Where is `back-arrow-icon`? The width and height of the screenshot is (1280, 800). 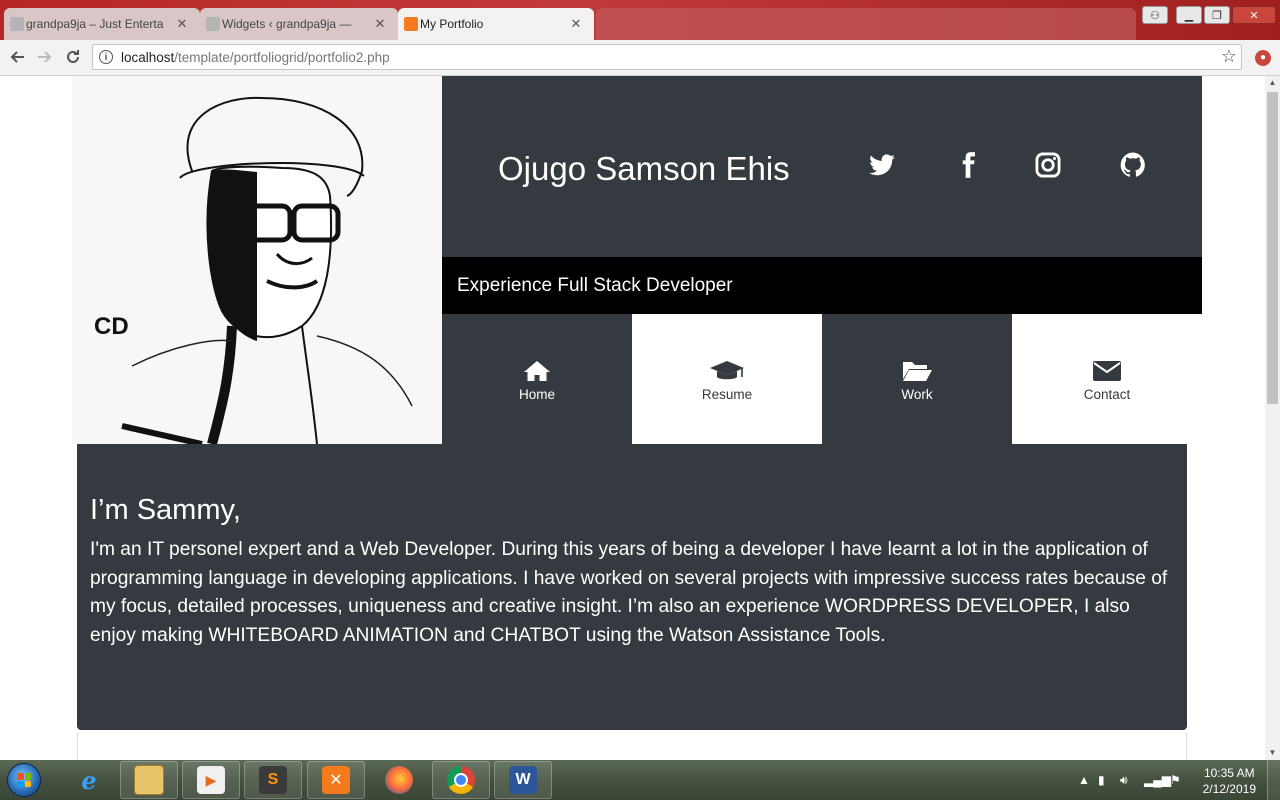
back-arrow-icon is located at coordinates (17, 57).